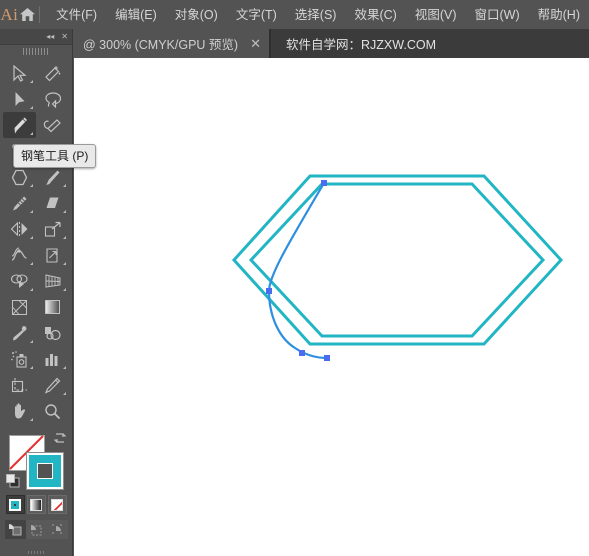  I want to click on artboard-tool-icon, so click(19, 384).